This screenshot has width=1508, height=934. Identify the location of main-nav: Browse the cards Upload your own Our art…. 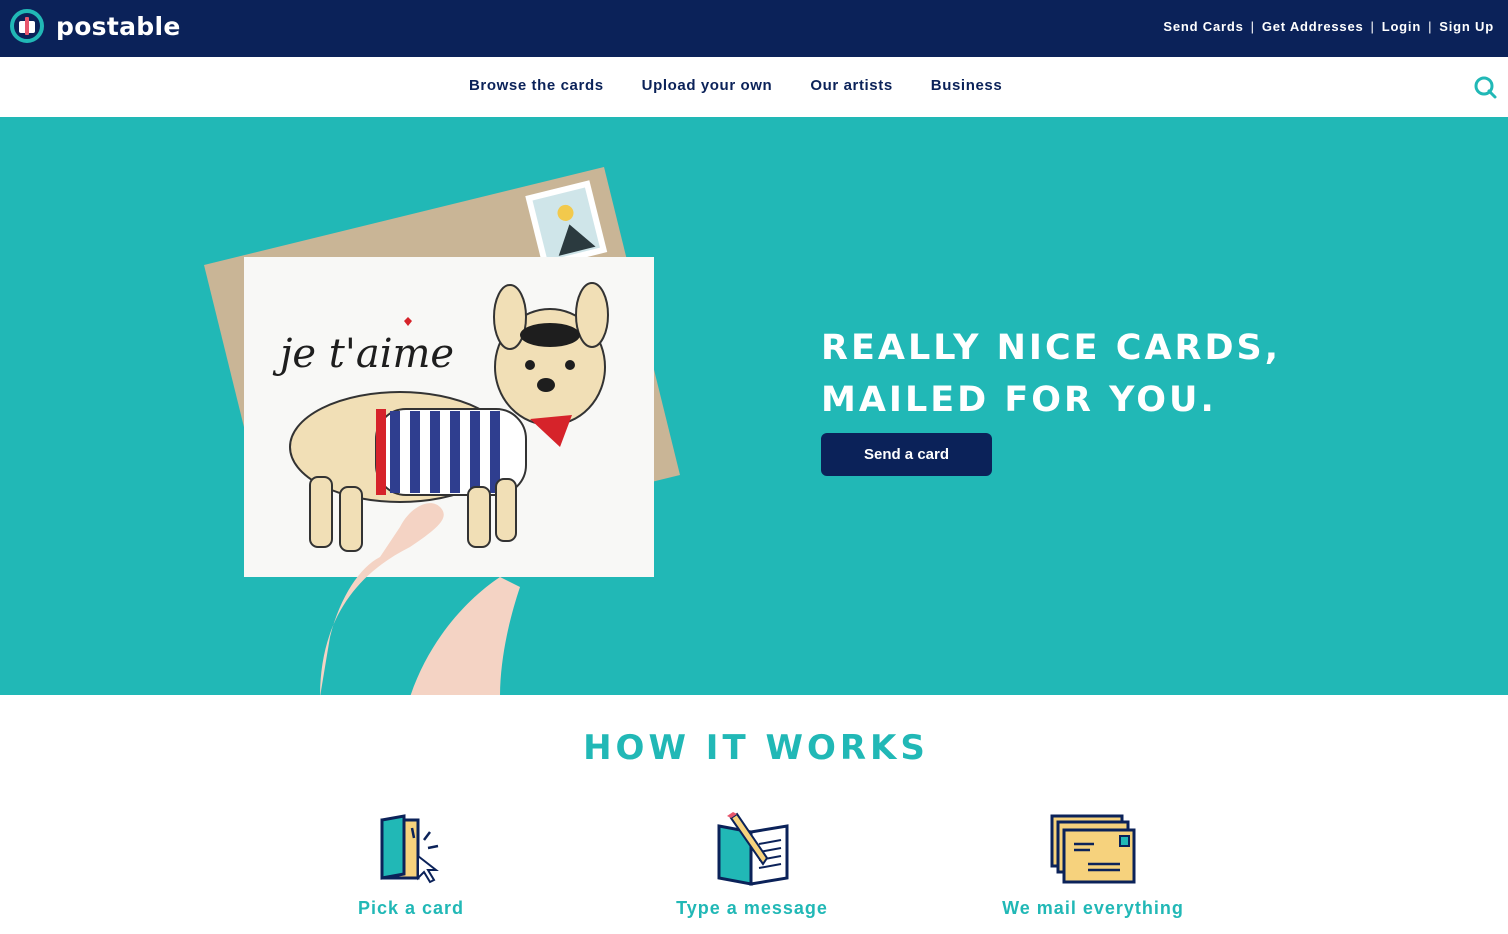
(754, 87).